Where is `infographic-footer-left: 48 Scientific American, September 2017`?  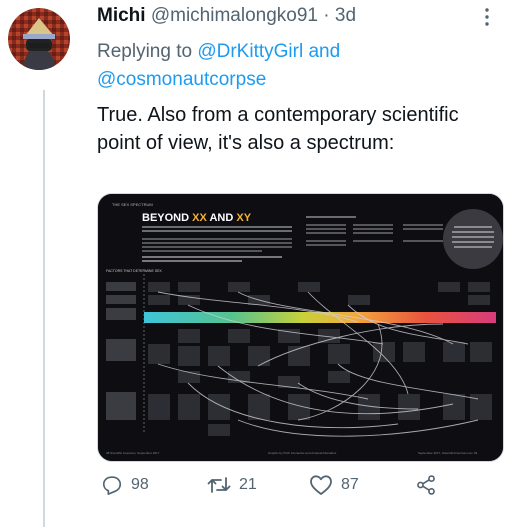
infographic-footer-left: 48 Scientific American, September 2017 is located at coordinates (133, 453).